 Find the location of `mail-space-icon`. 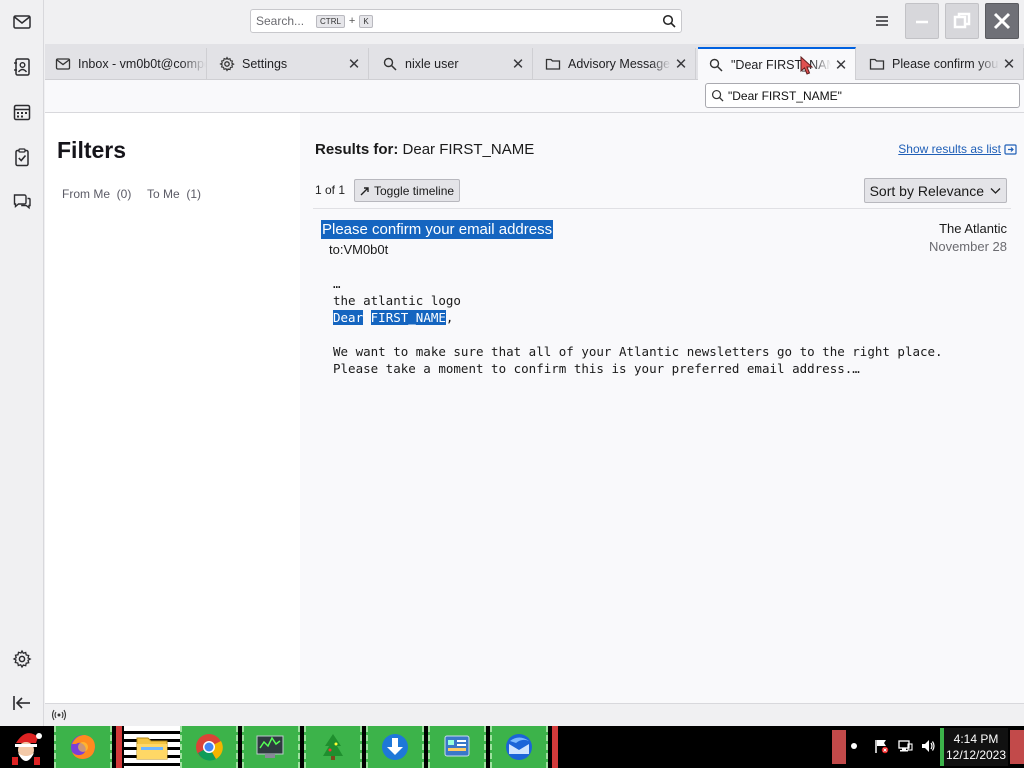

mail-space-icon is located at coordinates (22, 22).